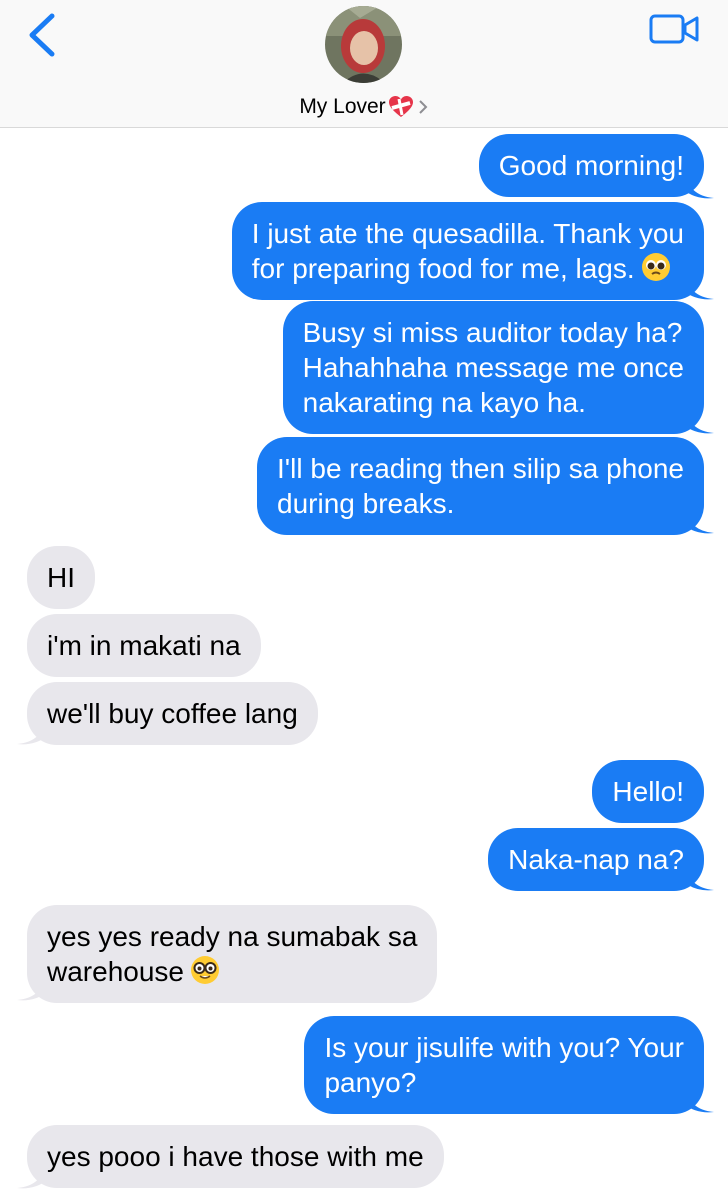  I want to click on message-bubble-received: we'll buy coffee lang, so click(172, 713).